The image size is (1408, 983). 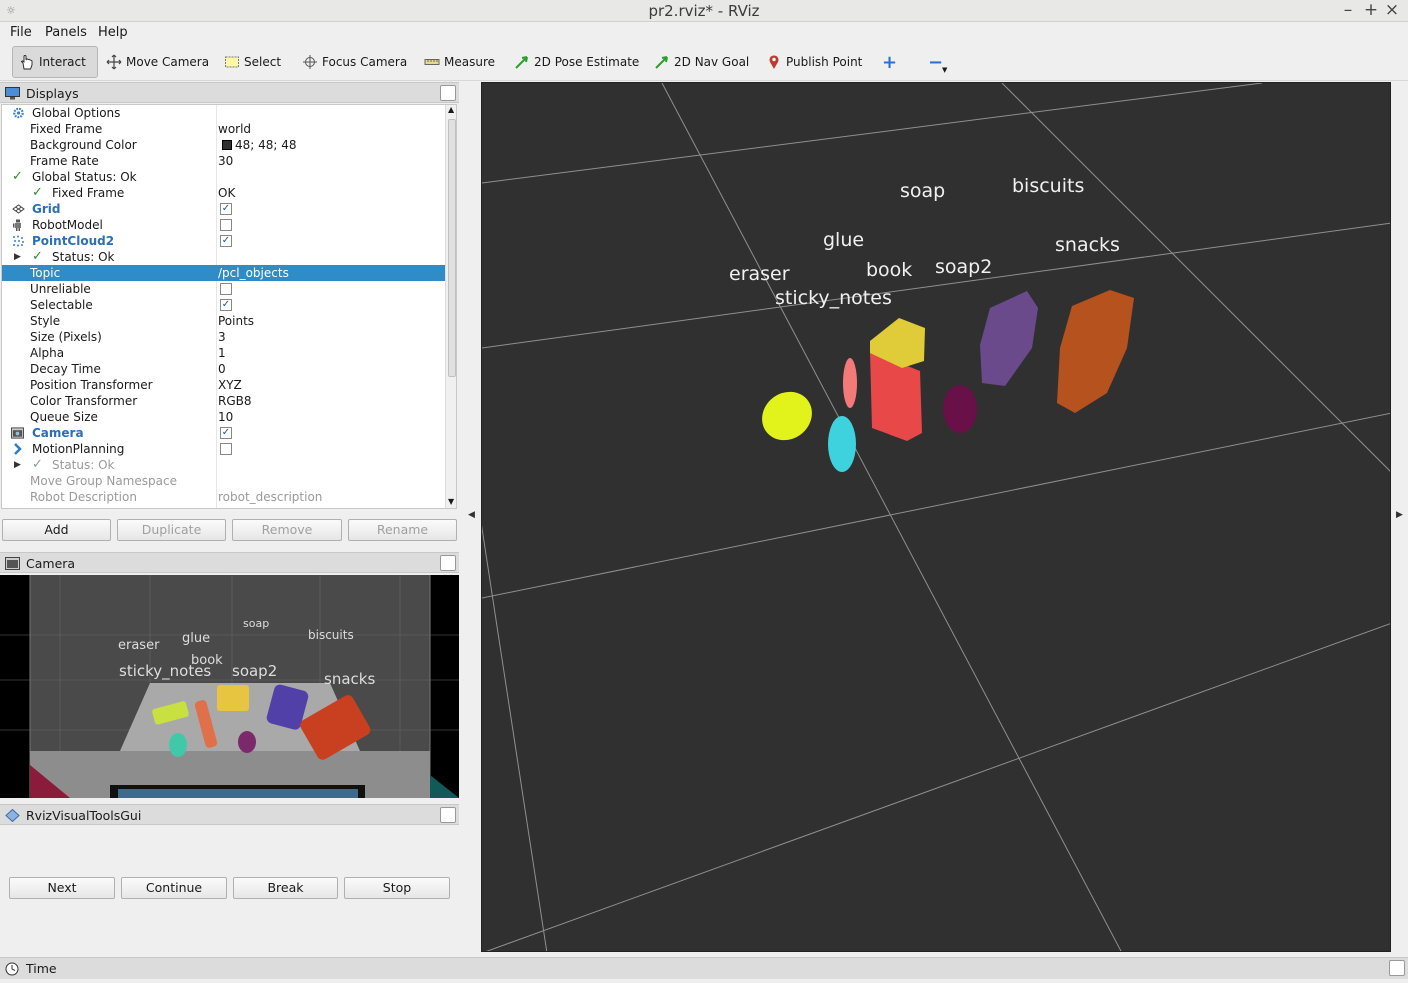 What do you see at coordinates (223, 193) in the screenshot?
I see `tree-row: ✓ Fixed Frame OK` at bounding box center [223, 193].